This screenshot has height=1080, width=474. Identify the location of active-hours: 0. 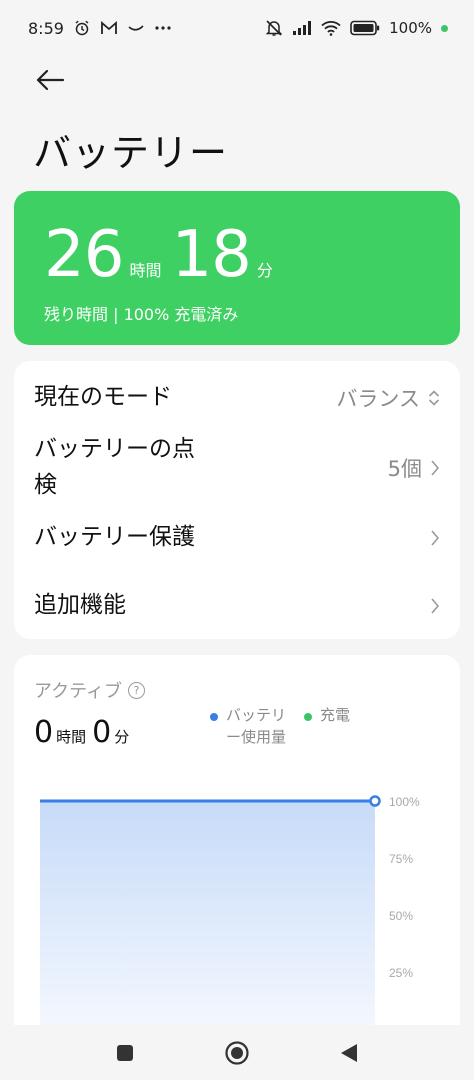
(44, 732).